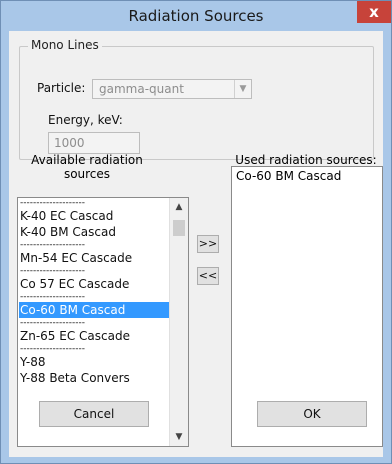 This screenshot has height=464, width=392. I want to click on chevron-down-icon: ▼, so click(179, 437).